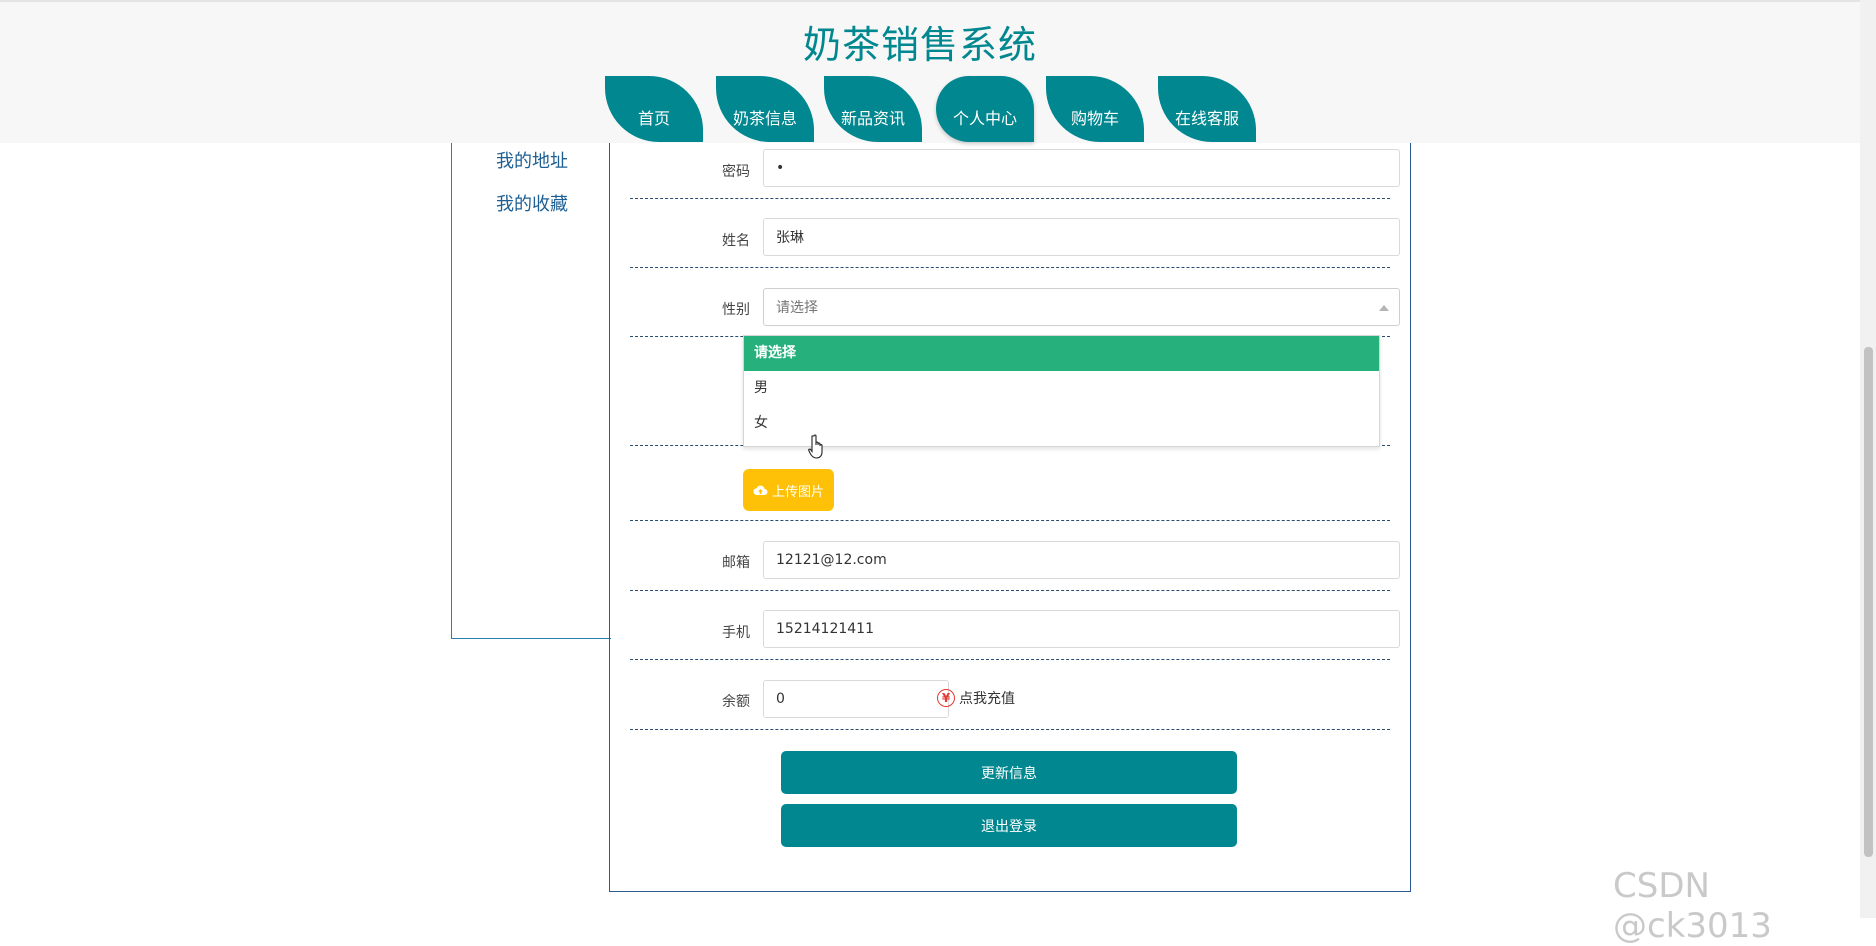 The image size is (1876, 946). I want to click on form-row-phone: 手机, so click(1015, 625).